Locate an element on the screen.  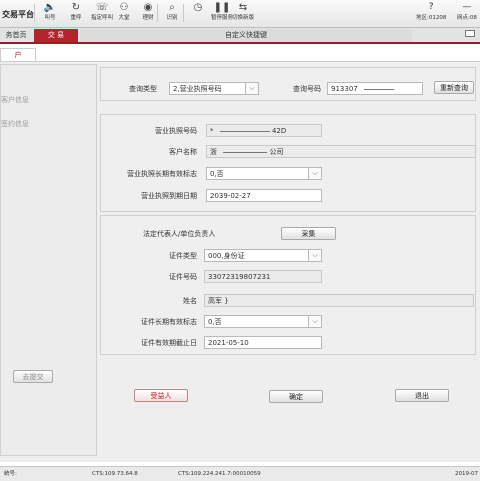
recall-button: ↻ 重呼 is located at coordinates (76, 14).